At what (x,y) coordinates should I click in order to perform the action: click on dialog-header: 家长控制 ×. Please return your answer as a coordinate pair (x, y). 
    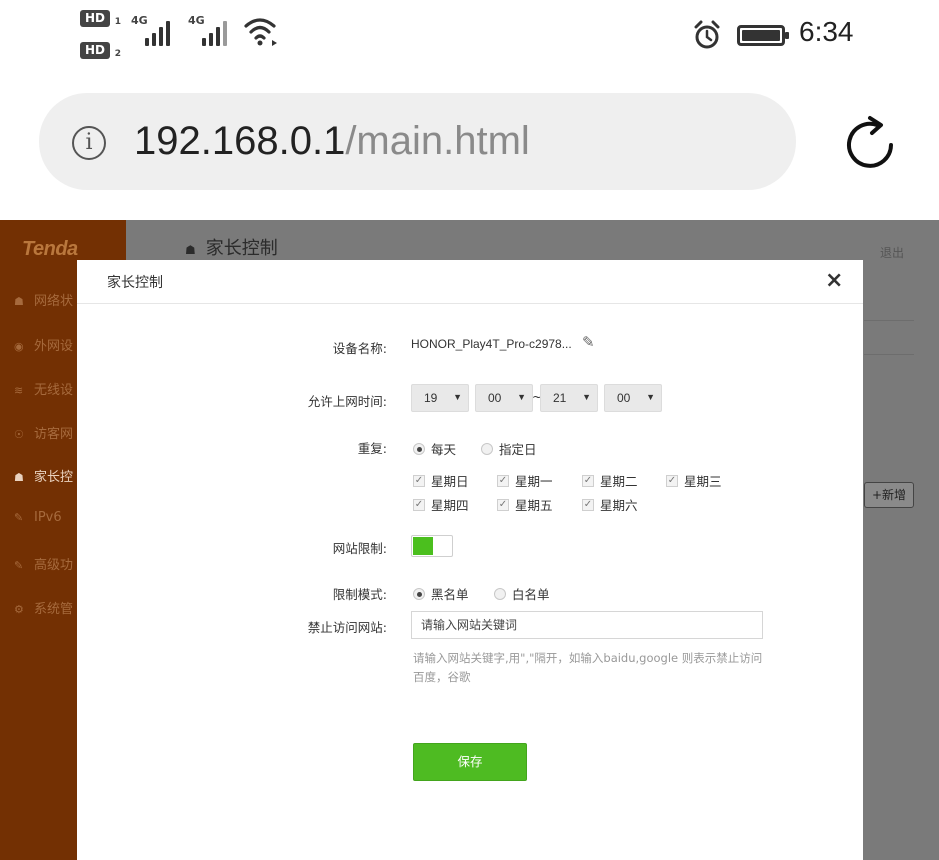
    Looking at the image, I should click on (470, 282).